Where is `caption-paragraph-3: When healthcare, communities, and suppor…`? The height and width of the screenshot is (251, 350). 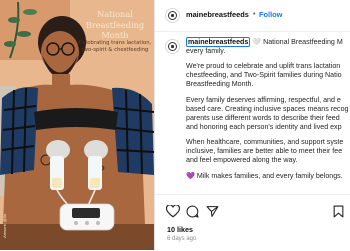 caption-paragraph-3: When healthcare, communities, and suppor… is located at coordinates (268, 151).